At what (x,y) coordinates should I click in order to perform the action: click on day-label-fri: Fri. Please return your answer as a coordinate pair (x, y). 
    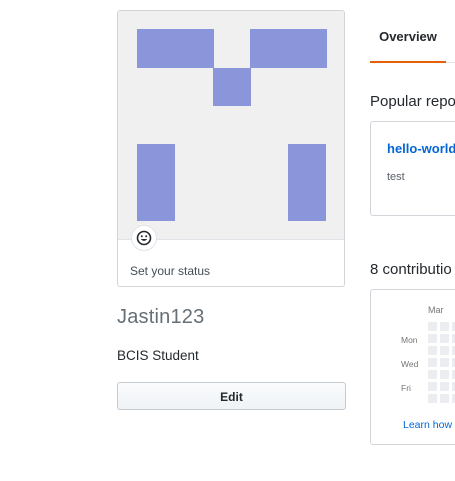
    Looking at the image, I should click on (406, 388).